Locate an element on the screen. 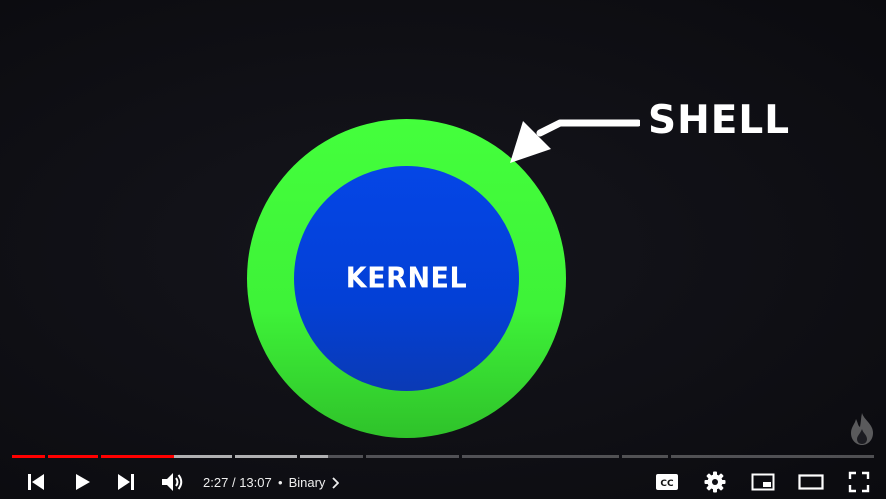  player-controls: 2:27 / 13:07 • Binary CC is located at coordinates (443, 481).